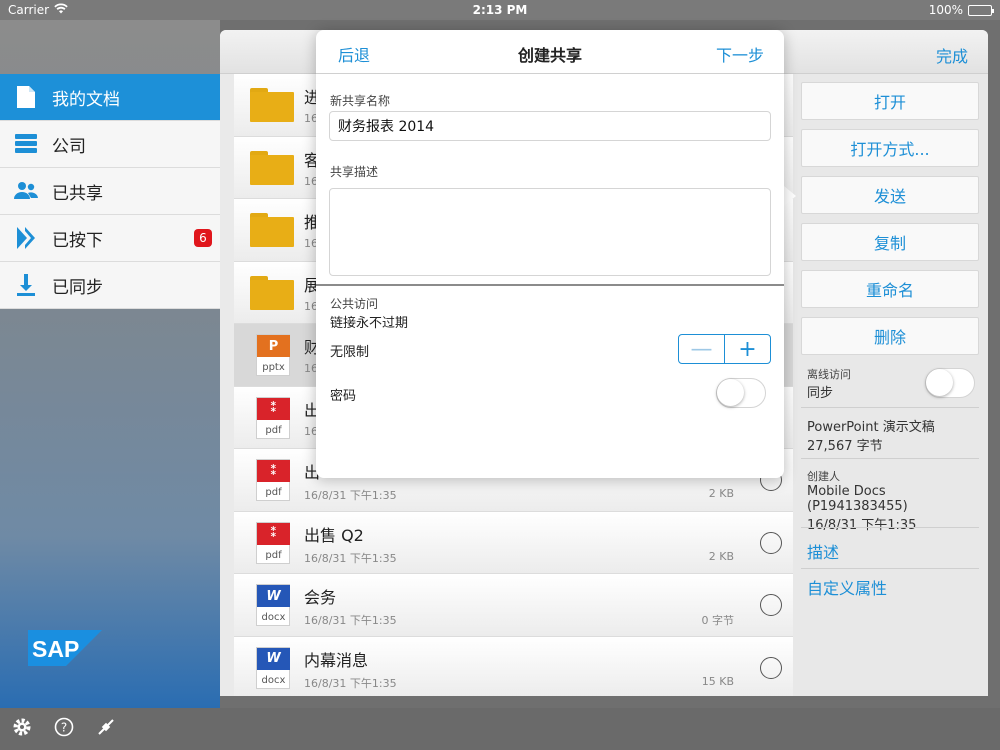 Image resolution: width=1000 pixels, height=750 pixels. Describe the element at coordinates (343, 396) in the screenshot. I see `password-label: 密码` at that location.